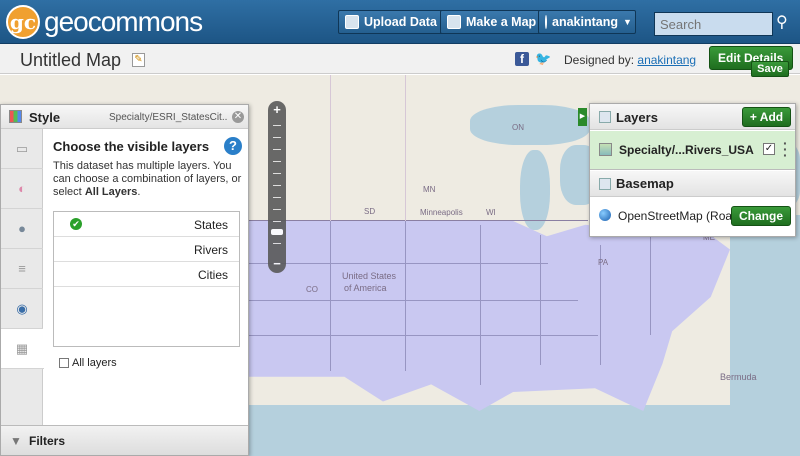 This screenshot has width=800, height=456. What do you see at coordinates (277, 232) in the screenshot?
I see `zoom-handle` at bounding box center [277, 232].